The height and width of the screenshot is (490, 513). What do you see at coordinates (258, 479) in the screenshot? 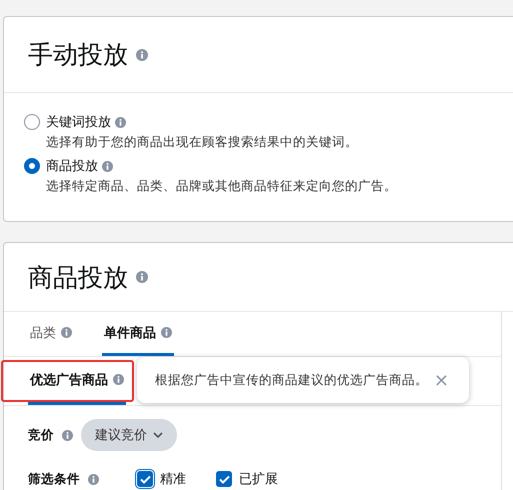
I see `checkbox-label: 已扩展` at bounding box center [258, 479].